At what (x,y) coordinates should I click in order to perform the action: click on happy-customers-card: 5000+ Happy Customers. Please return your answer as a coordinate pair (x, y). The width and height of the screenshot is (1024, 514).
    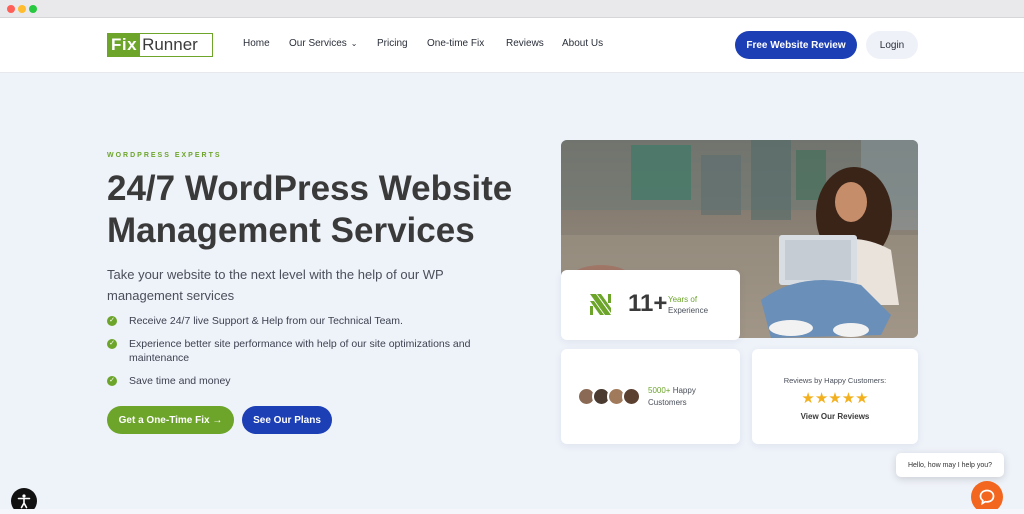
    Looking at the image, I should click on (650, 396).